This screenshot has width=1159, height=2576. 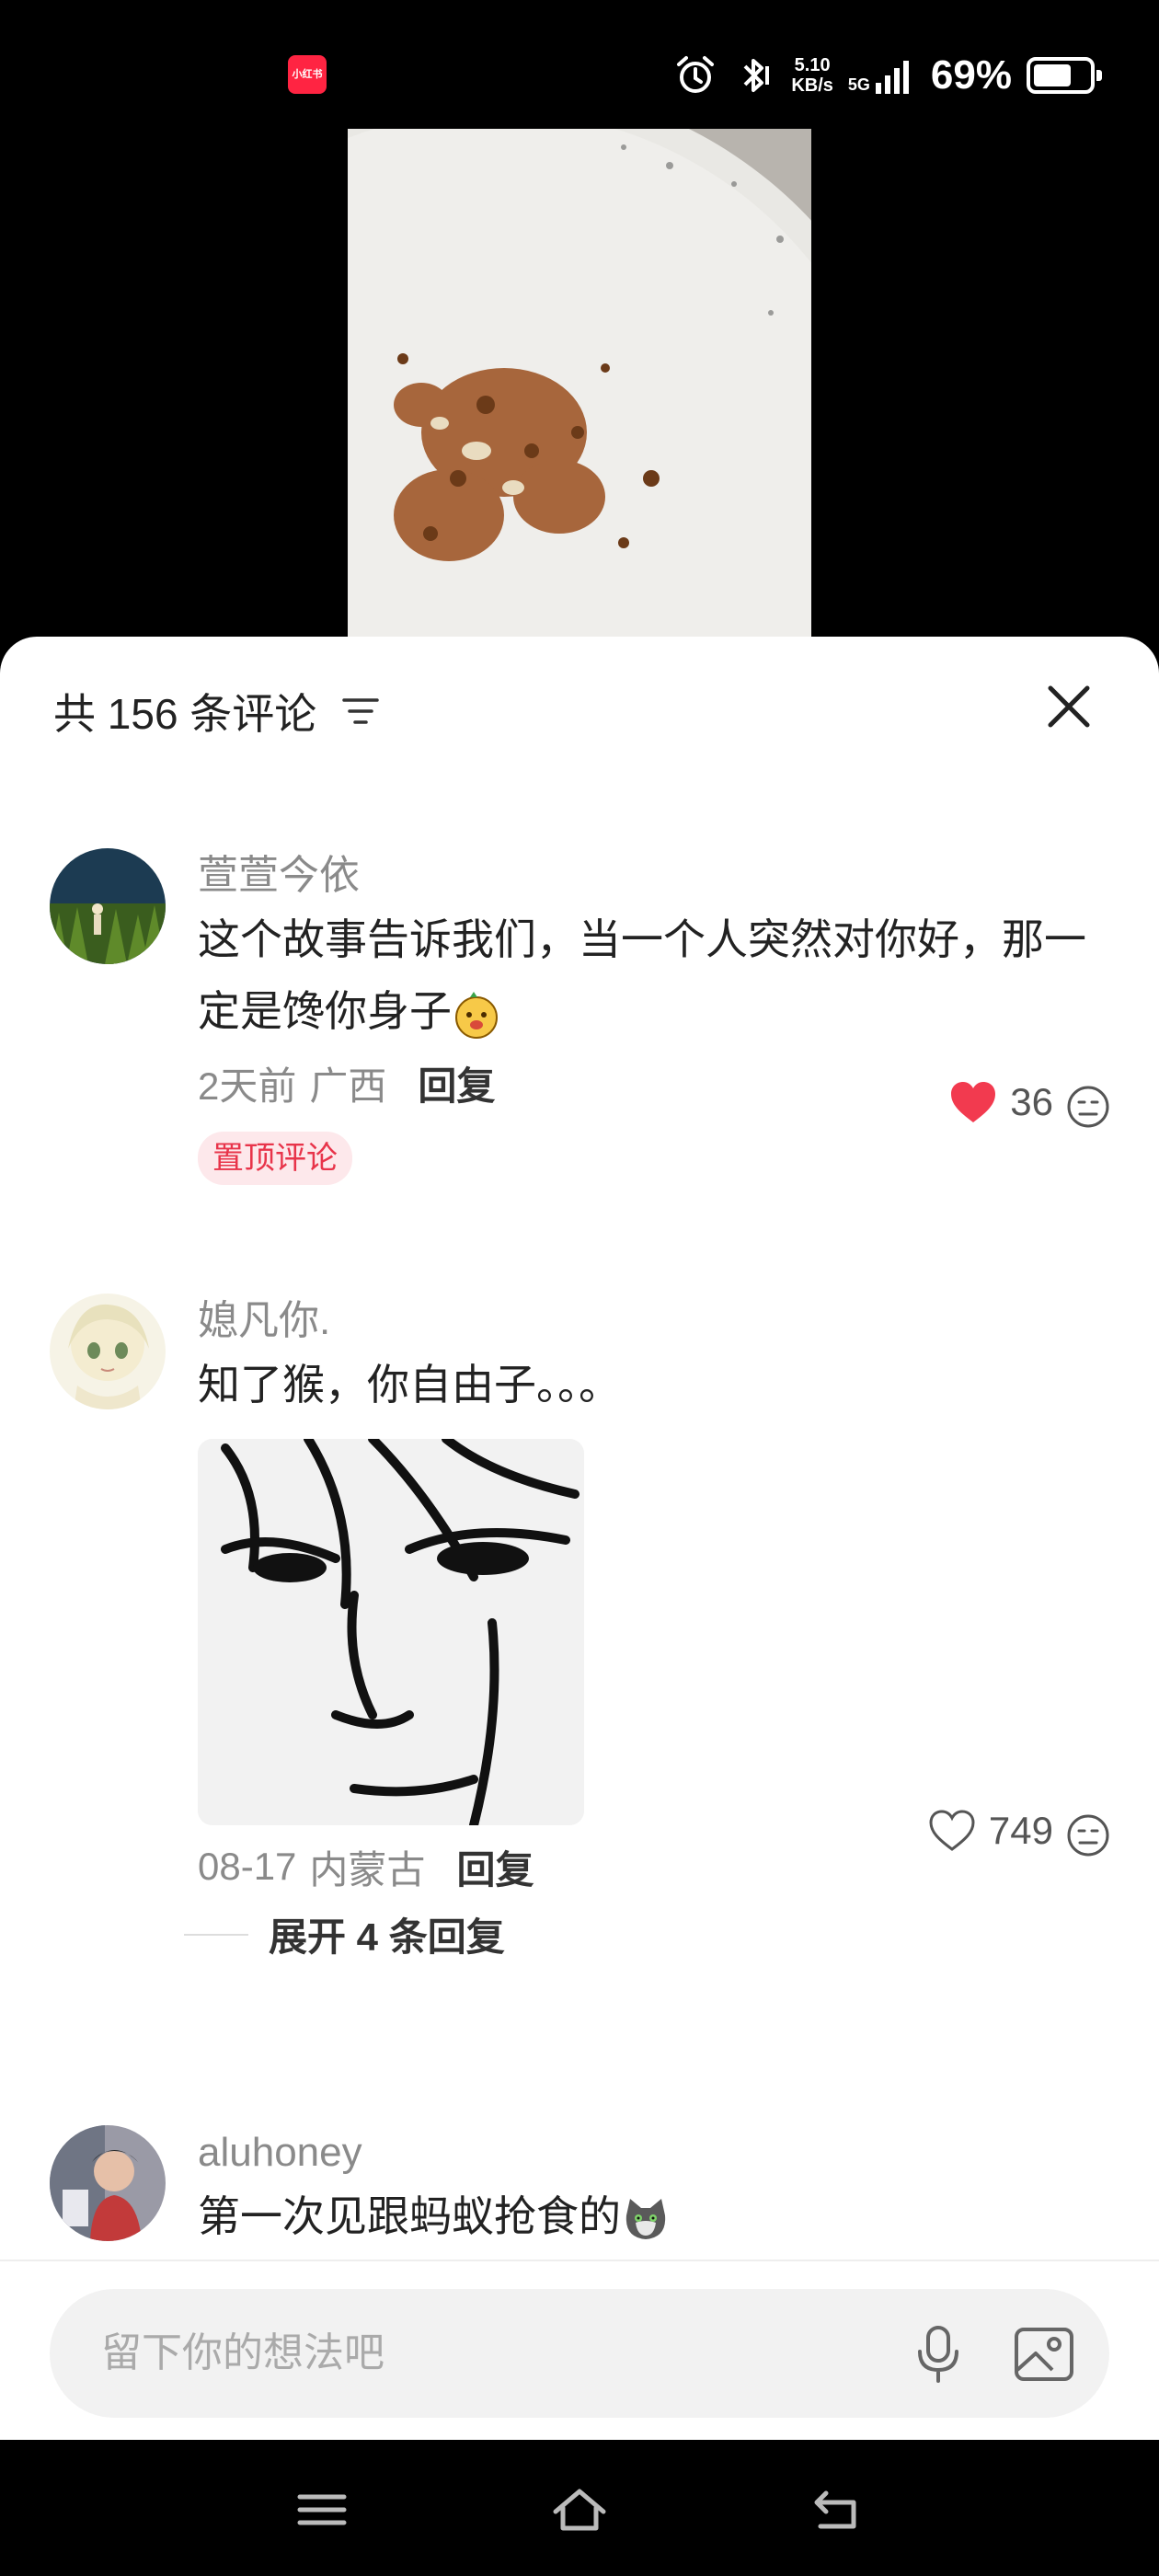 What do you see at coordinates (409, 1385) in the screenshot?
I see `comment-text: 知了猴，你自由子。。。` at bounding box center [409, 1385].